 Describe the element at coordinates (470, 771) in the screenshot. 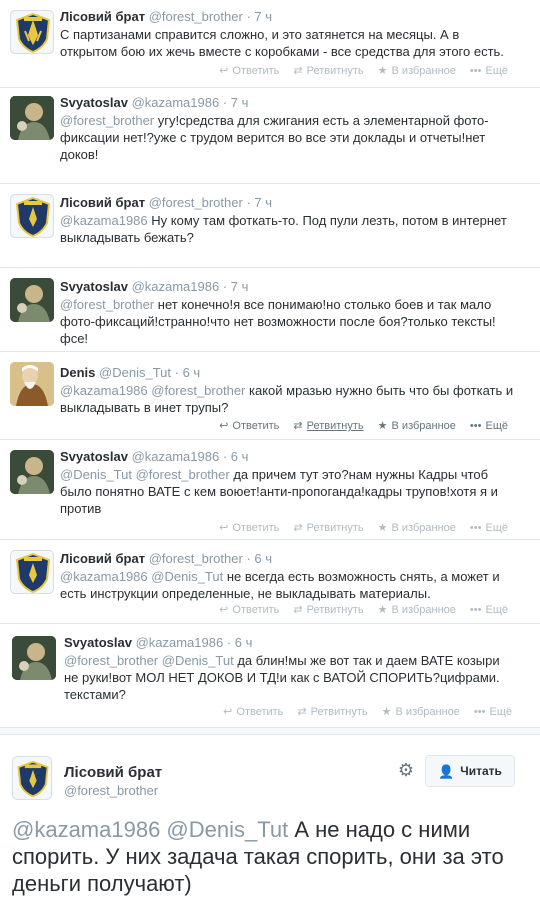

I see `follow-button: 👤 Читать` at that location.